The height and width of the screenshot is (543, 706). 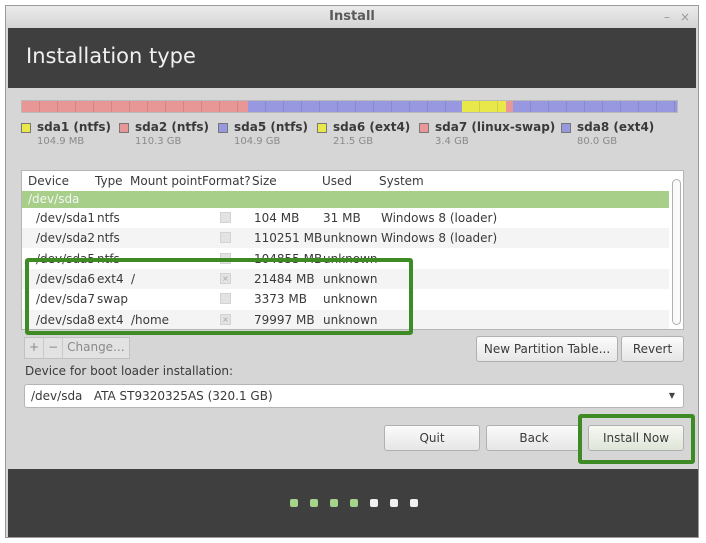 What do you see at coordinates (510, 106) in the screenshot?
I see `partition-segment-sda7` at bounding box center [510, 106].